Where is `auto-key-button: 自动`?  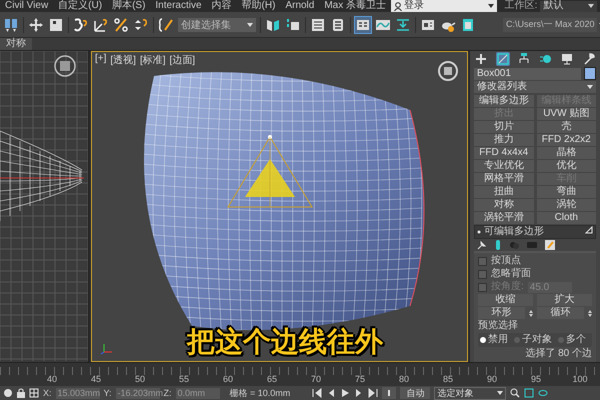 auto-key-button: 自动 is located at coordinates (415, 393).